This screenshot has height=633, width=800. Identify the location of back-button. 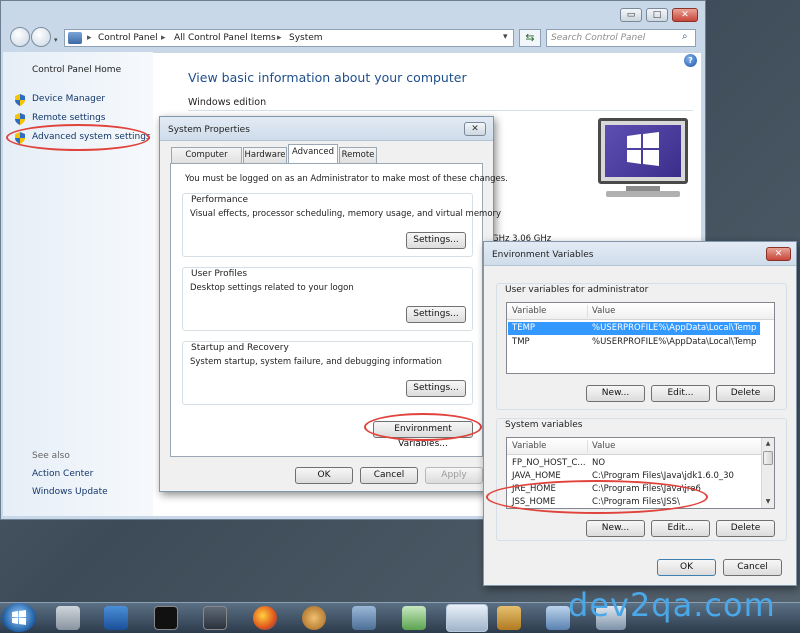
(20, 37).